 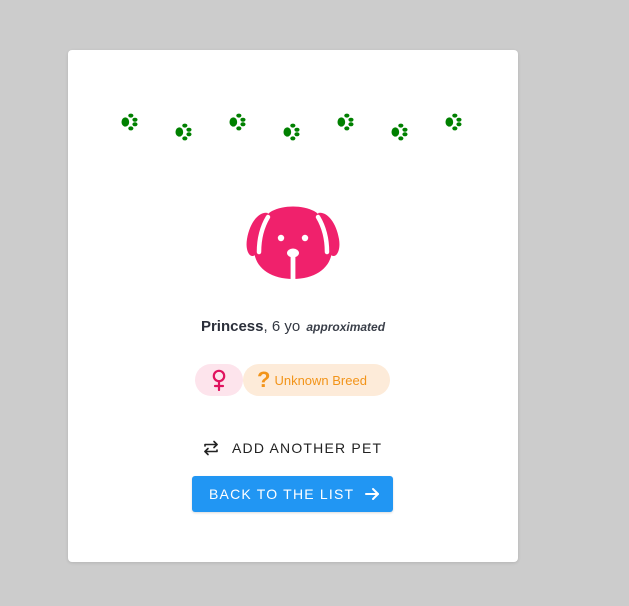 What do you see at coordinates (307, 448) in the screenshot?
I see `add-another-pet-label: ADD ANOTHER PET` at bounding box center [307, 448].